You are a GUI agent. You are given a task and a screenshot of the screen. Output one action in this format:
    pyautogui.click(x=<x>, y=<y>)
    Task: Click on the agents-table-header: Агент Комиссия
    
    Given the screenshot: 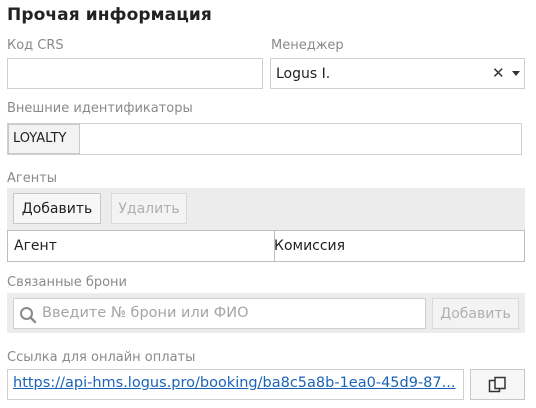 What is the action you would take?
    pyautogui.click(x=266, y=246)
    